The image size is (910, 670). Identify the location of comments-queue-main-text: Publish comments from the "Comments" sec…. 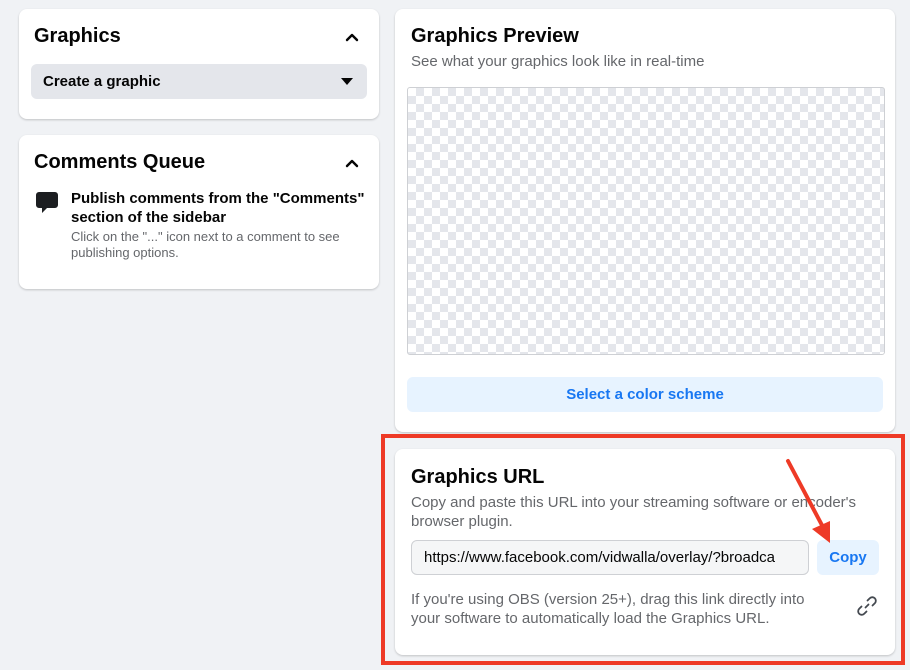
(218, 208).